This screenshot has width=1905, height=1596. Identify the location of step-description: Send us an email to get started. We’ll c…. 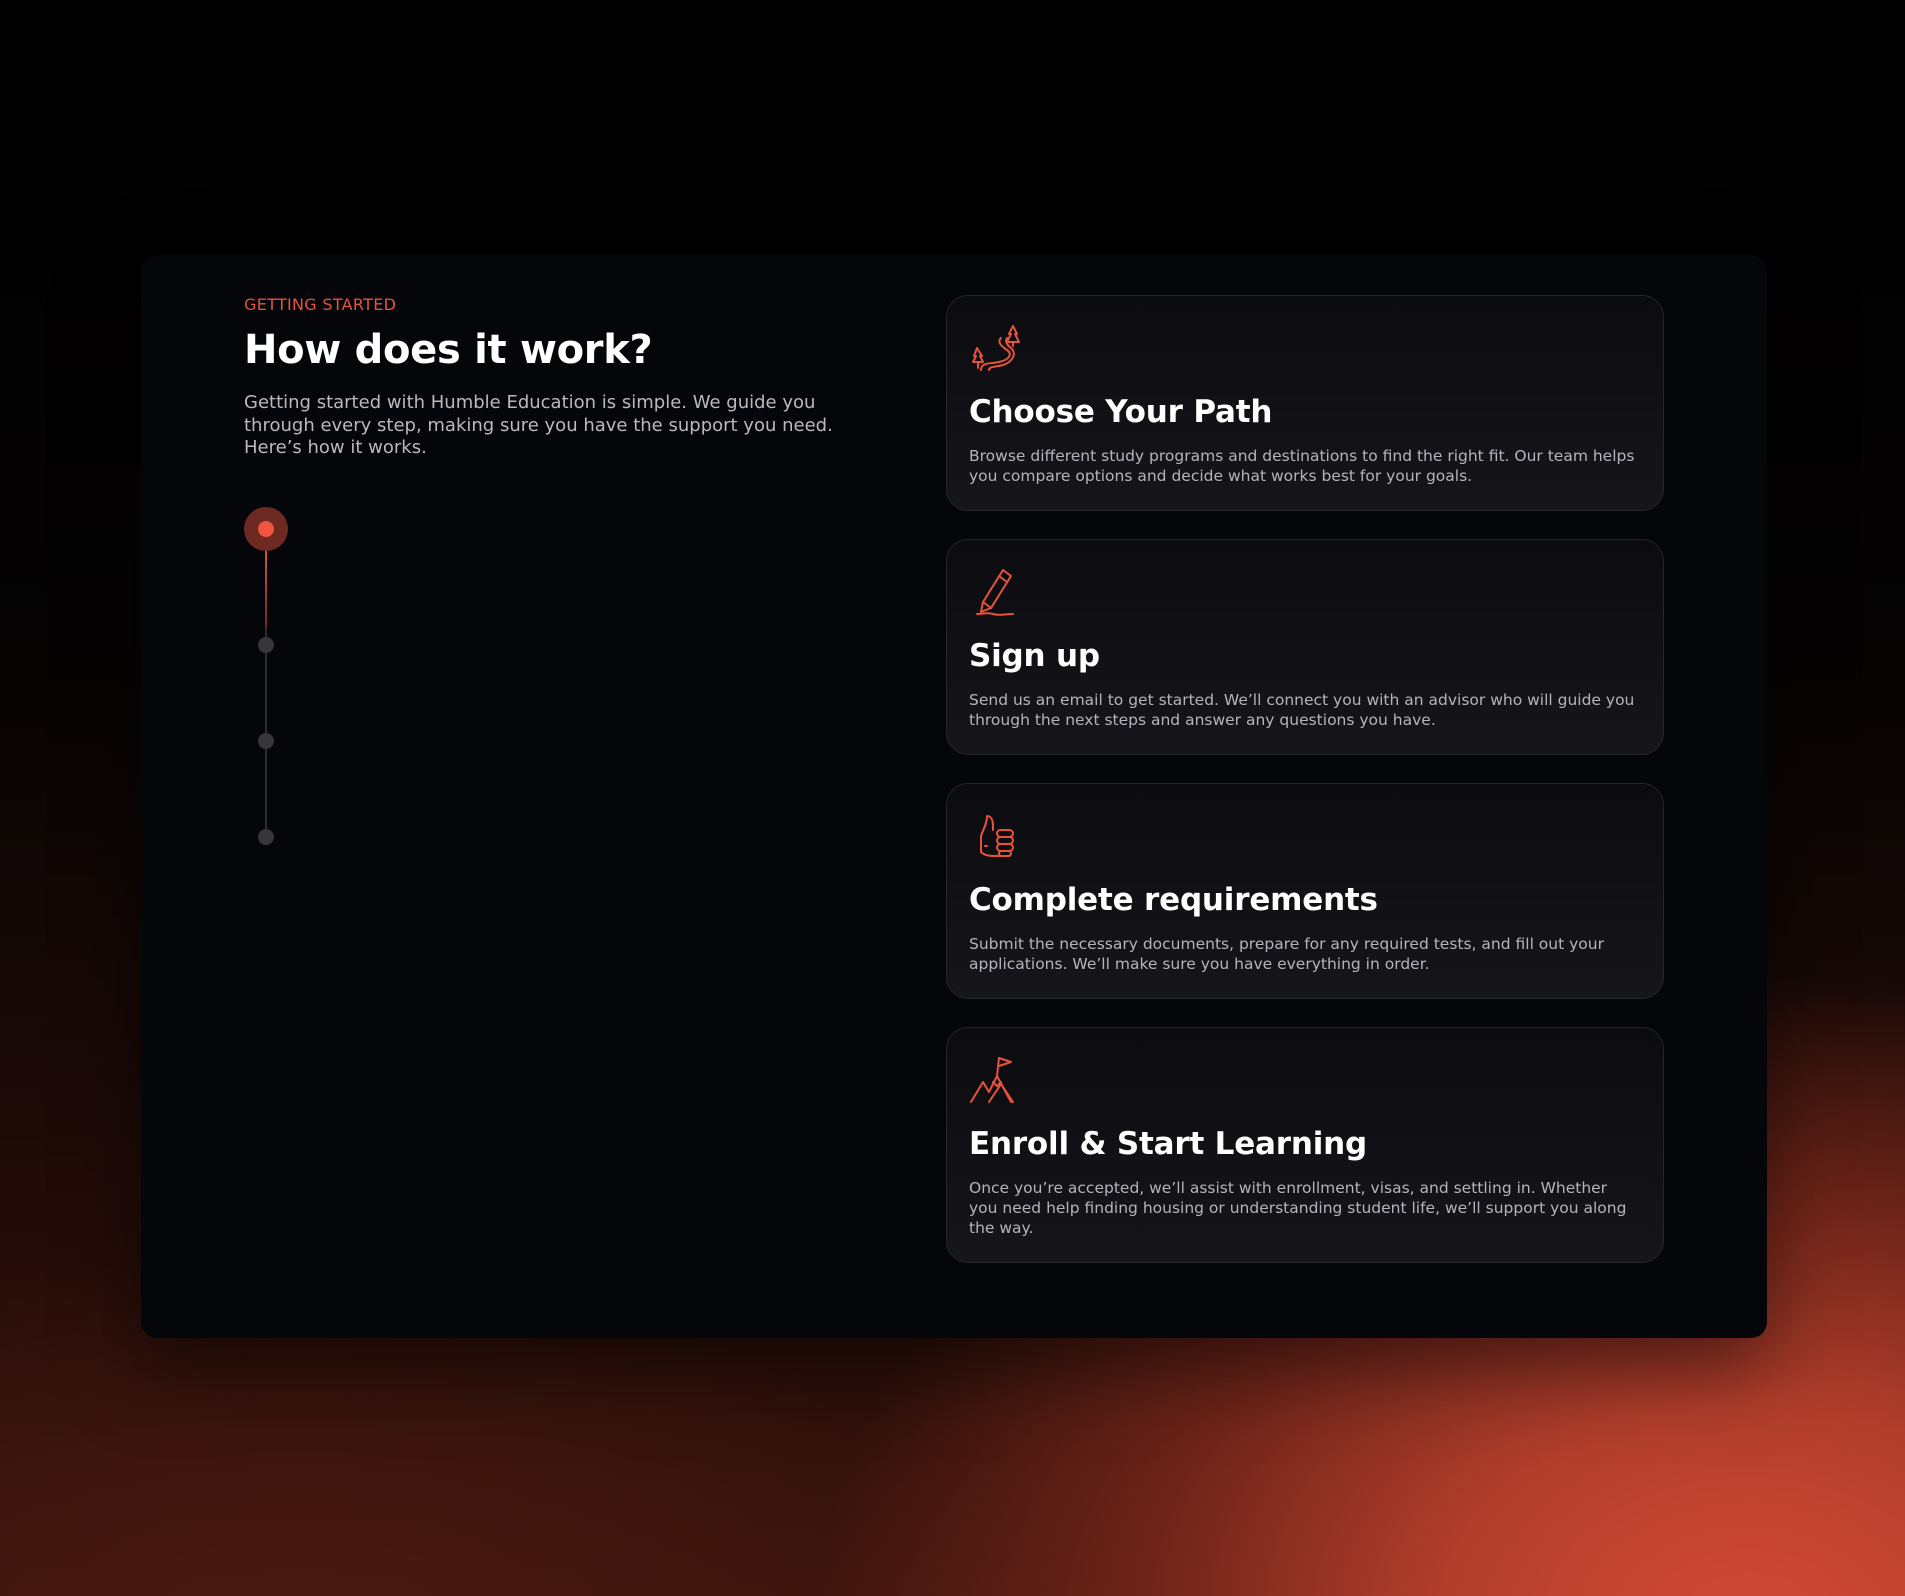
(1302, 710).